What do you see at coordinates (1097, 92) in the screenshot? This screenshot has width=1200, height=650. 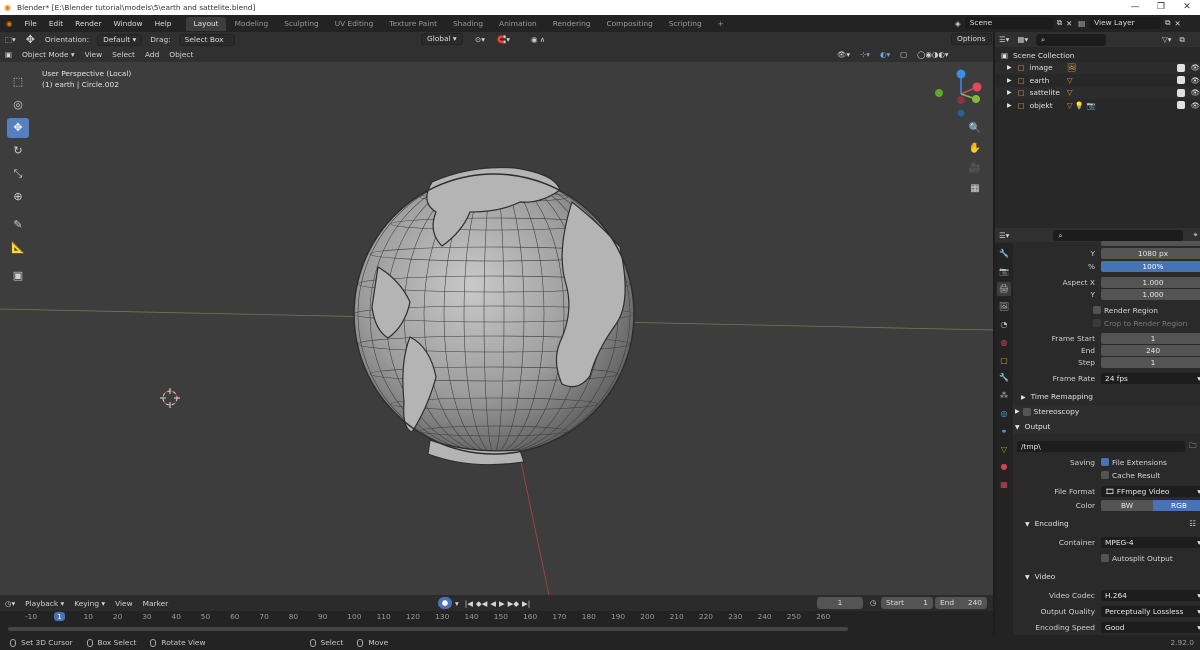 I see `outliner-item-sattelite: ▶ ▢ sattelite ▽ 👁` at bounding box center [1097, 92].